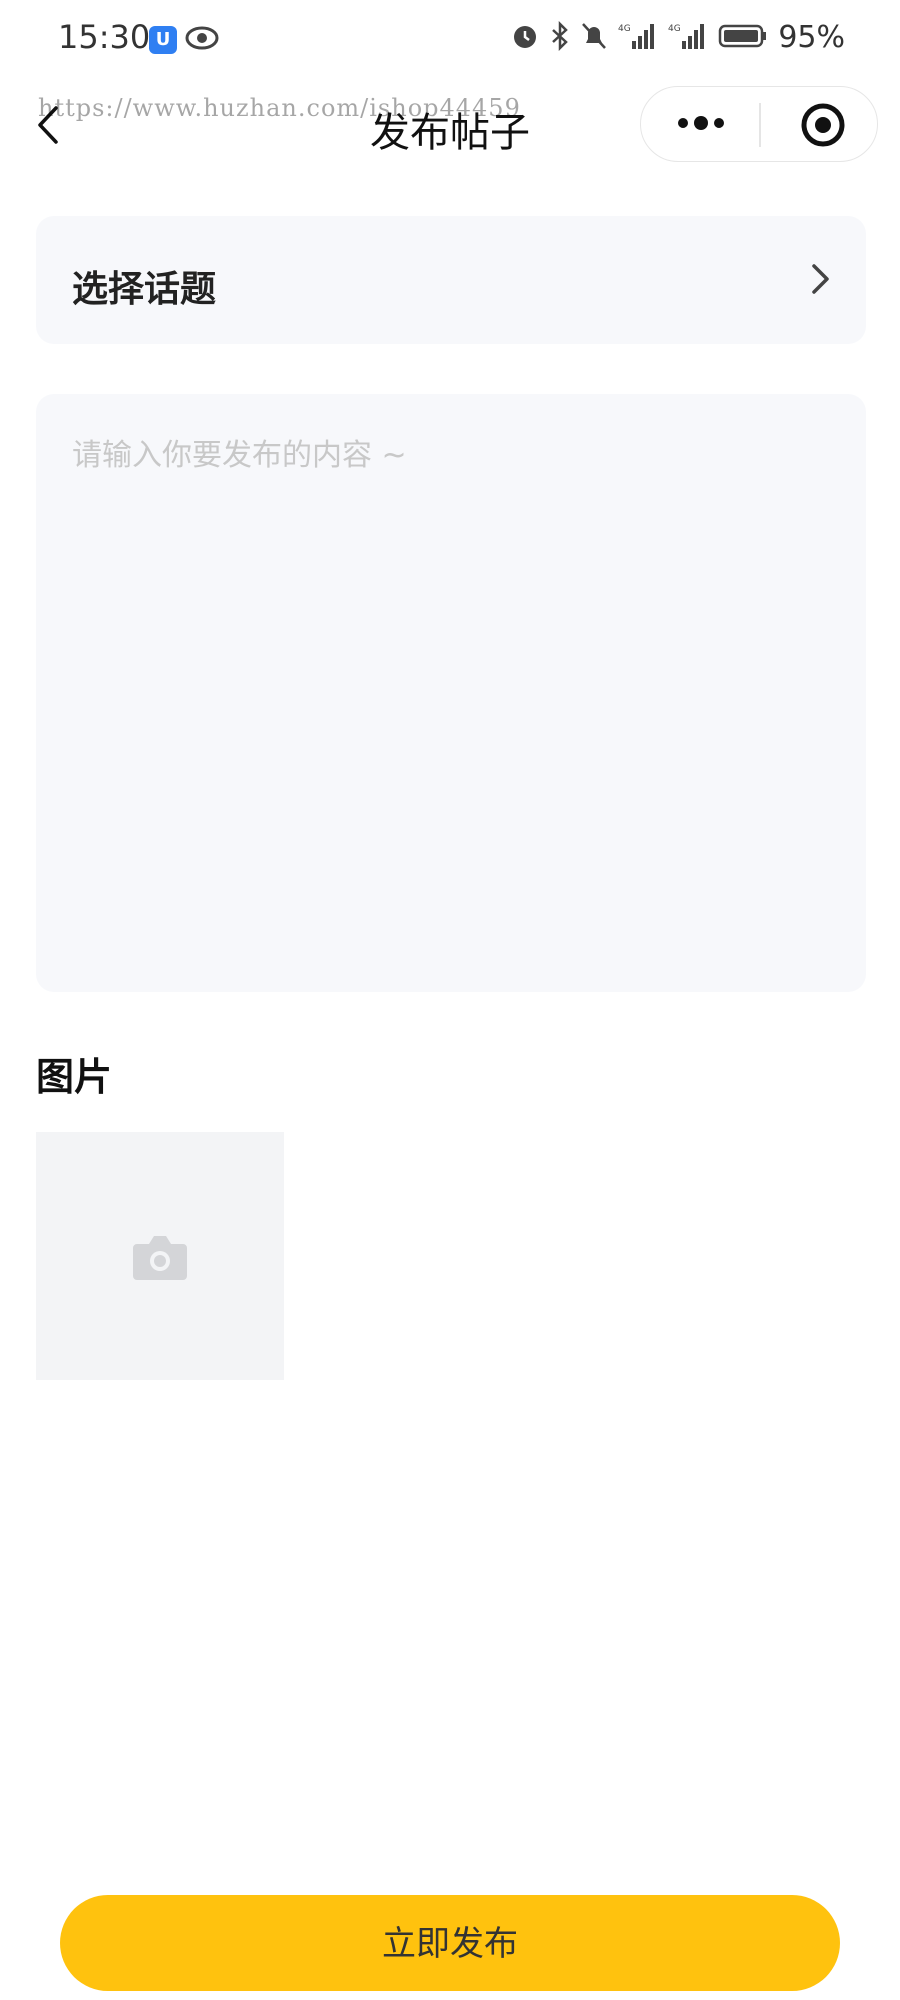 Image resolution: width=900 pixels, height=2000 pixels. Describe the element at coordinates (163, 40) in the screenshot. I see `app-notification-icon: U` at that location.